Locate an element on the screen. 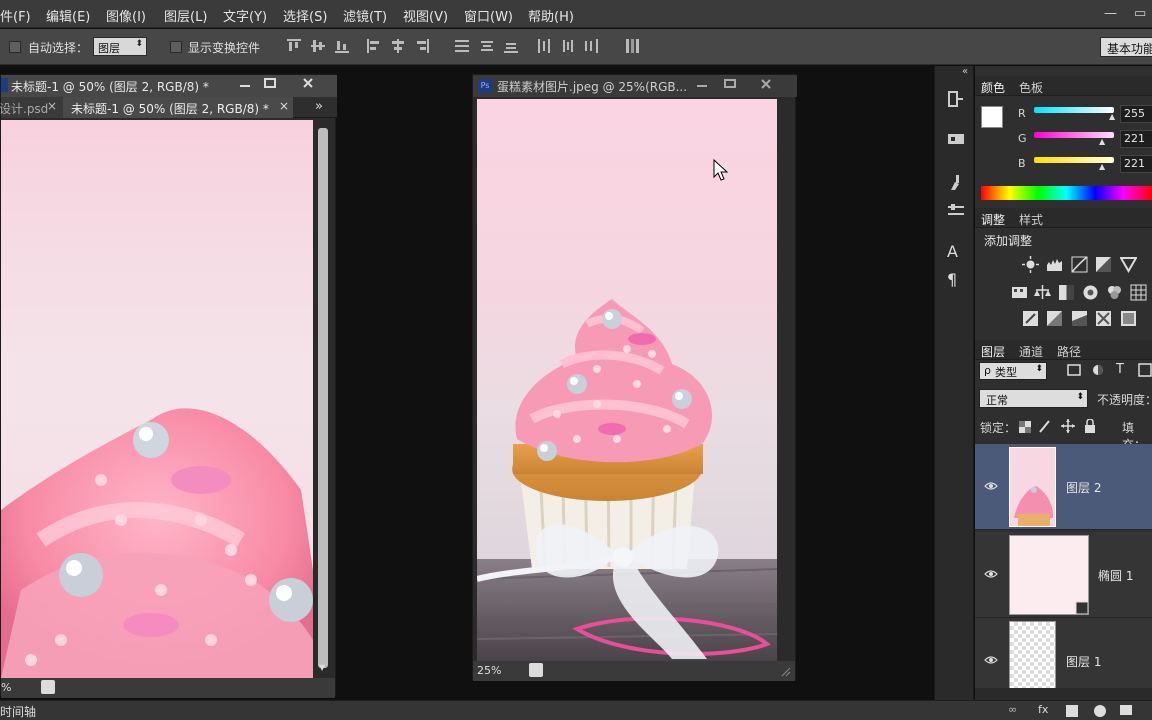 This screenshot has width=1152, height=720. tab-styles: 样式 is located at coordinates (1031, 219).